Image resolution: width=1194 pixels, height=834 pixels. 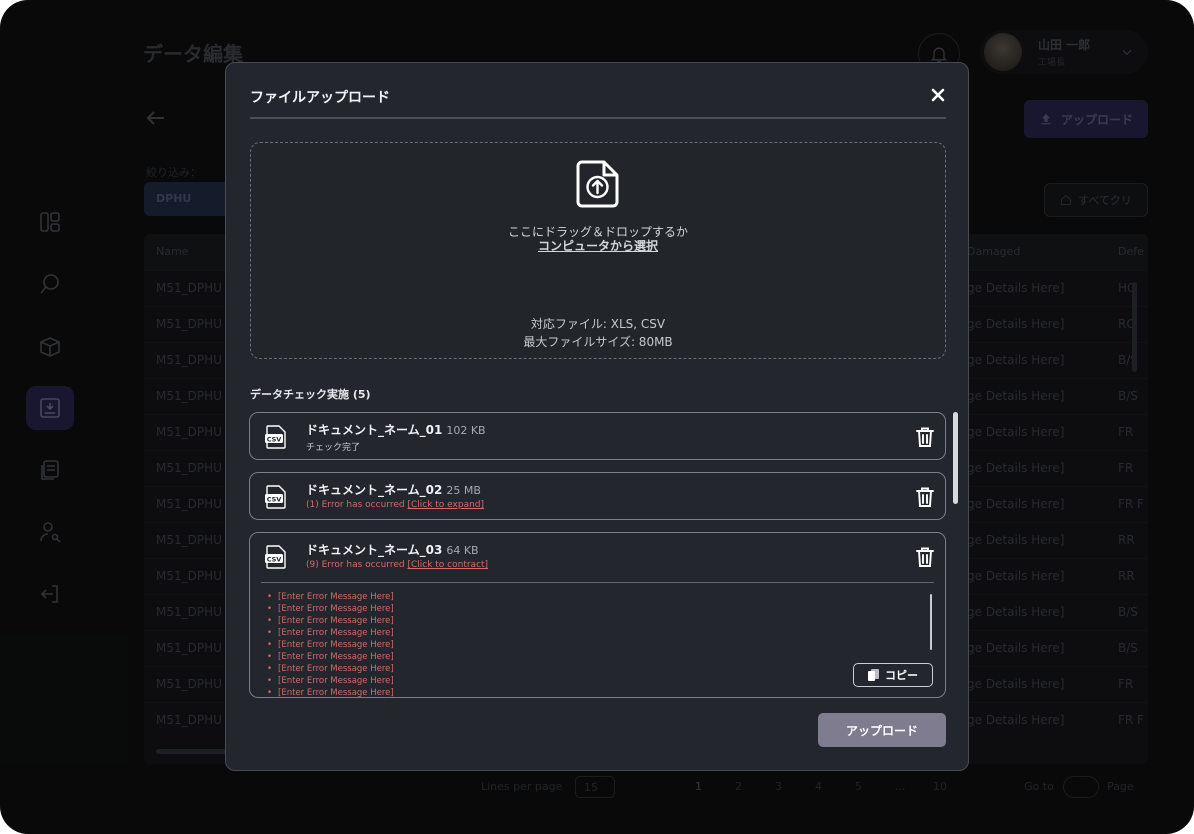 What do you see at coordinates (597, 184) in the screenshot?
I see `file-upload-icon` at bounding box center [597, 184].